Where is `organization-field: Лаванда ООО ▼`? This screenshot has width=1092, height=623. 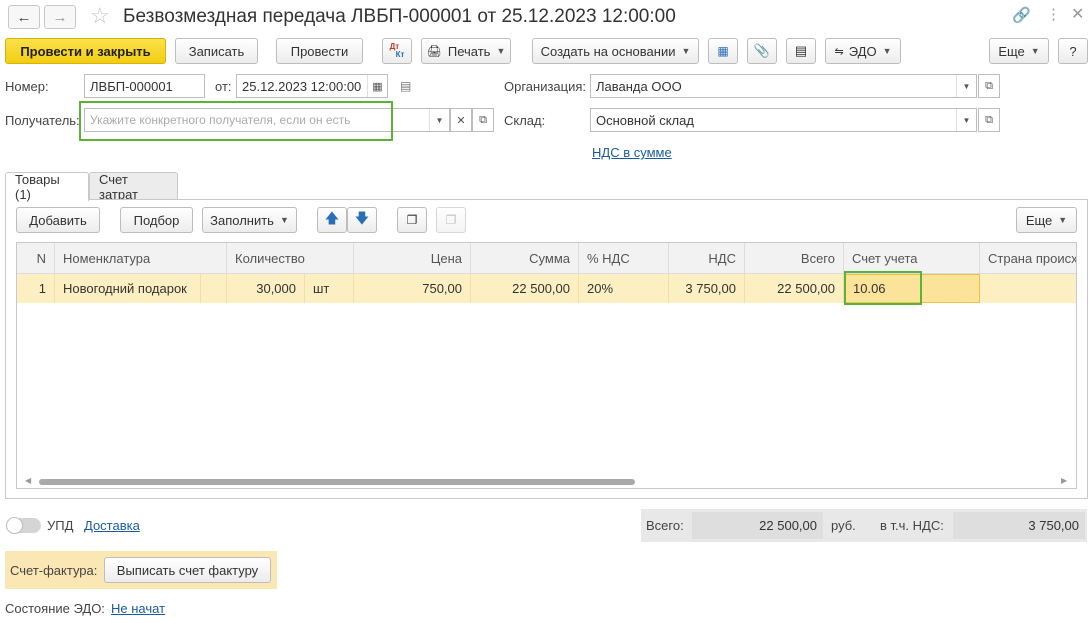 organization-field: Лаванда ООО ▼ is located at coordinates (783, 86).